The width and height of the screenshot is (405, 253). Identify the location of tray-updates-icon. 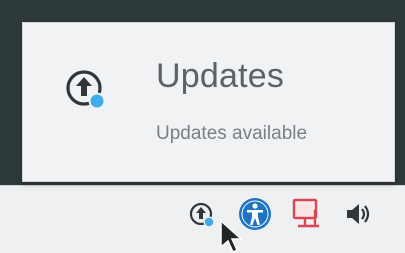
(202, 215).